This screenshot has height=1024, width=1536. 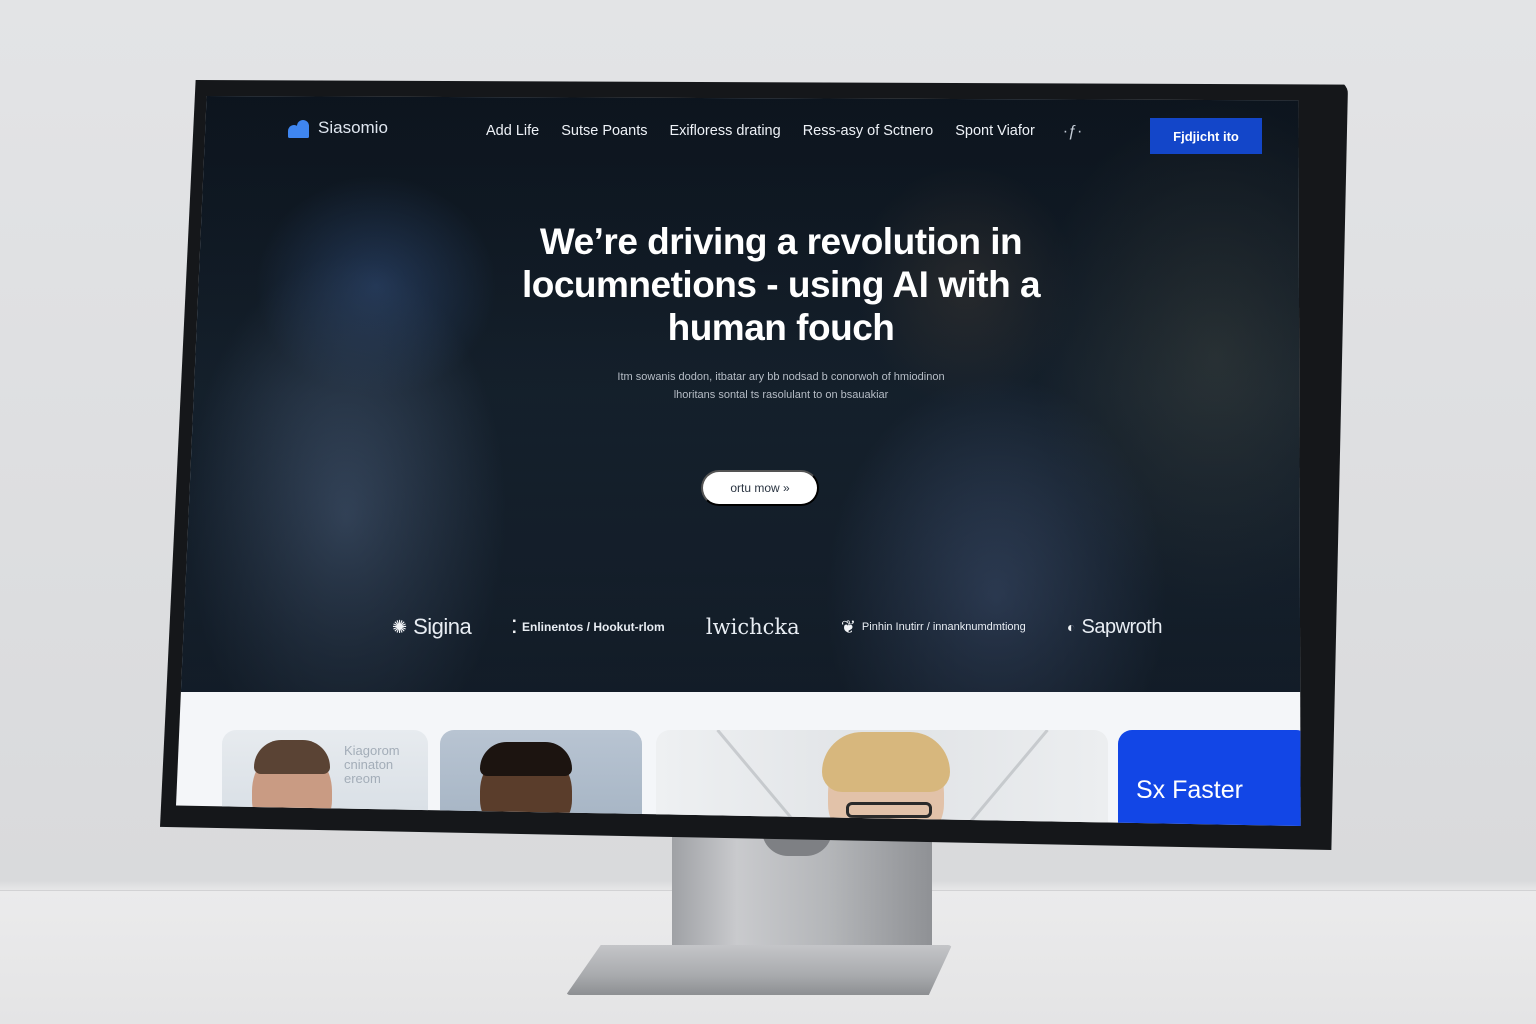 What do you see at coordinates (300, 128) in the screenshot?
I see `logo-icon` at bounding box center [300, 128].